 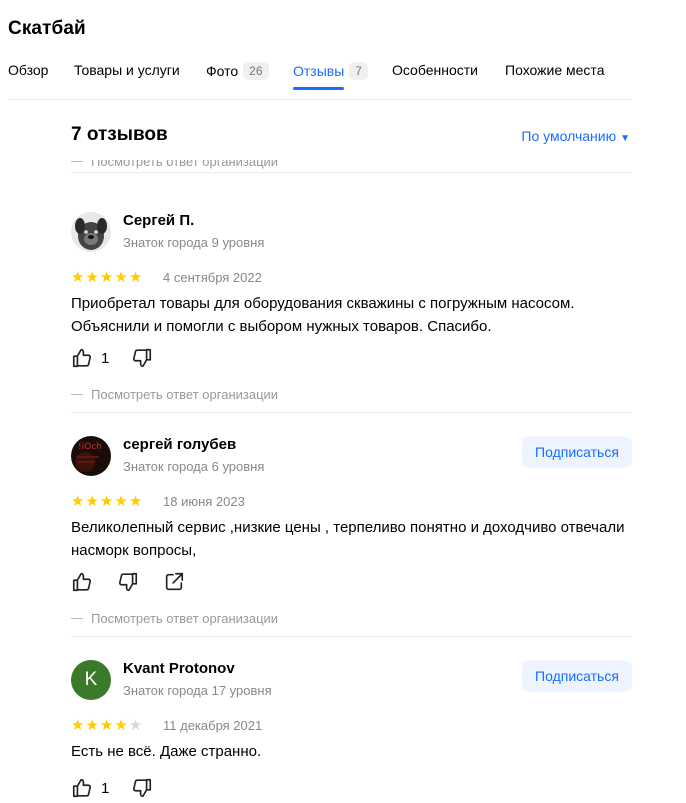 I want to click on sort-dropdown: По умолчанию ▼, so click(x=575, y=136).